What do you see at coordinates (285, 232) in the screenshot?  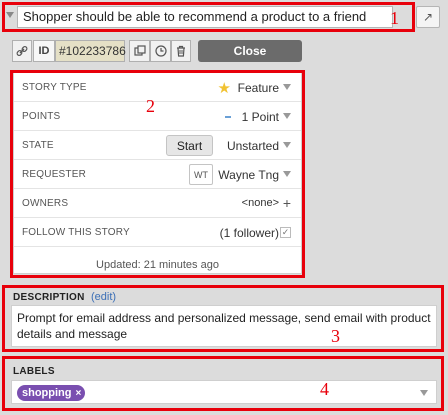 I see `follow-checkbox: ✓` at bounding box center [285, 232].